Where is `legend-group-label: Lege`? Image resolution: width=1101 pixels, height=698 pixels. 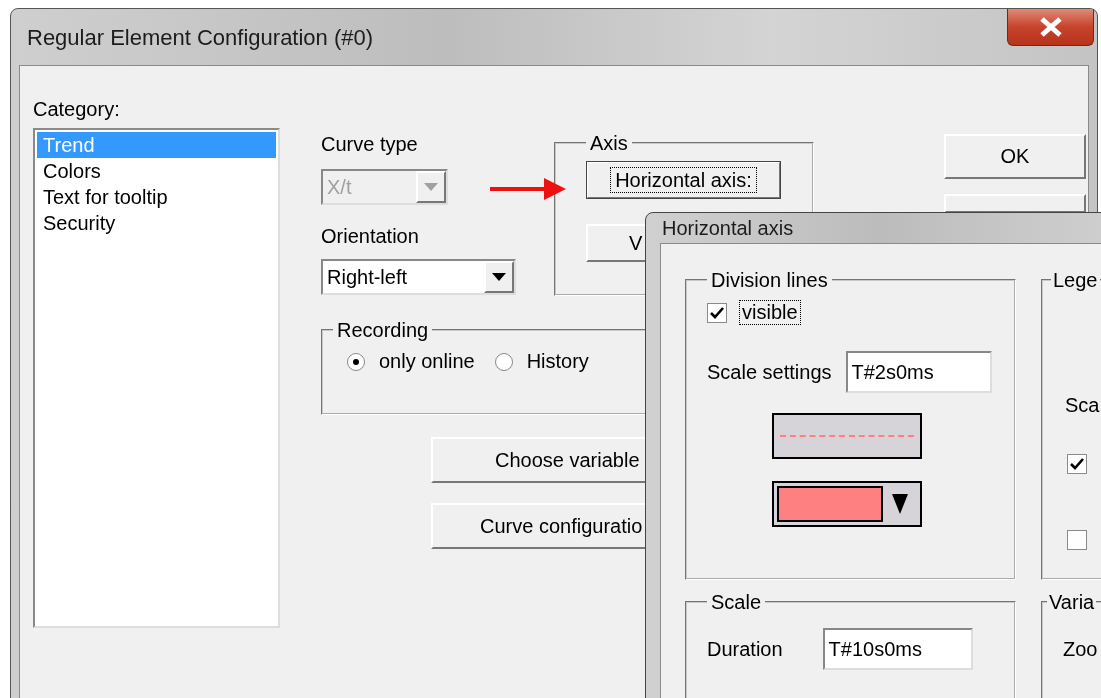
legend-group-label: Lege is located at coordinates (1075, 280).